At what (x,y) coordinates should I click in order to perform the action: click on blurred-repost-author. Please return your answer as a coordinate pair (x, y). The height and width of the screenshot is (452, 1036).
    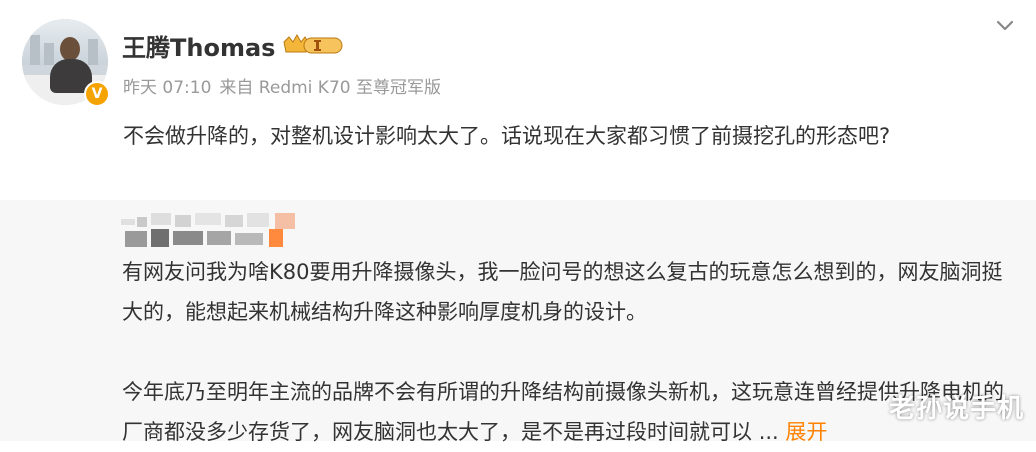
    Looking at the image, I should click on (210, 231).